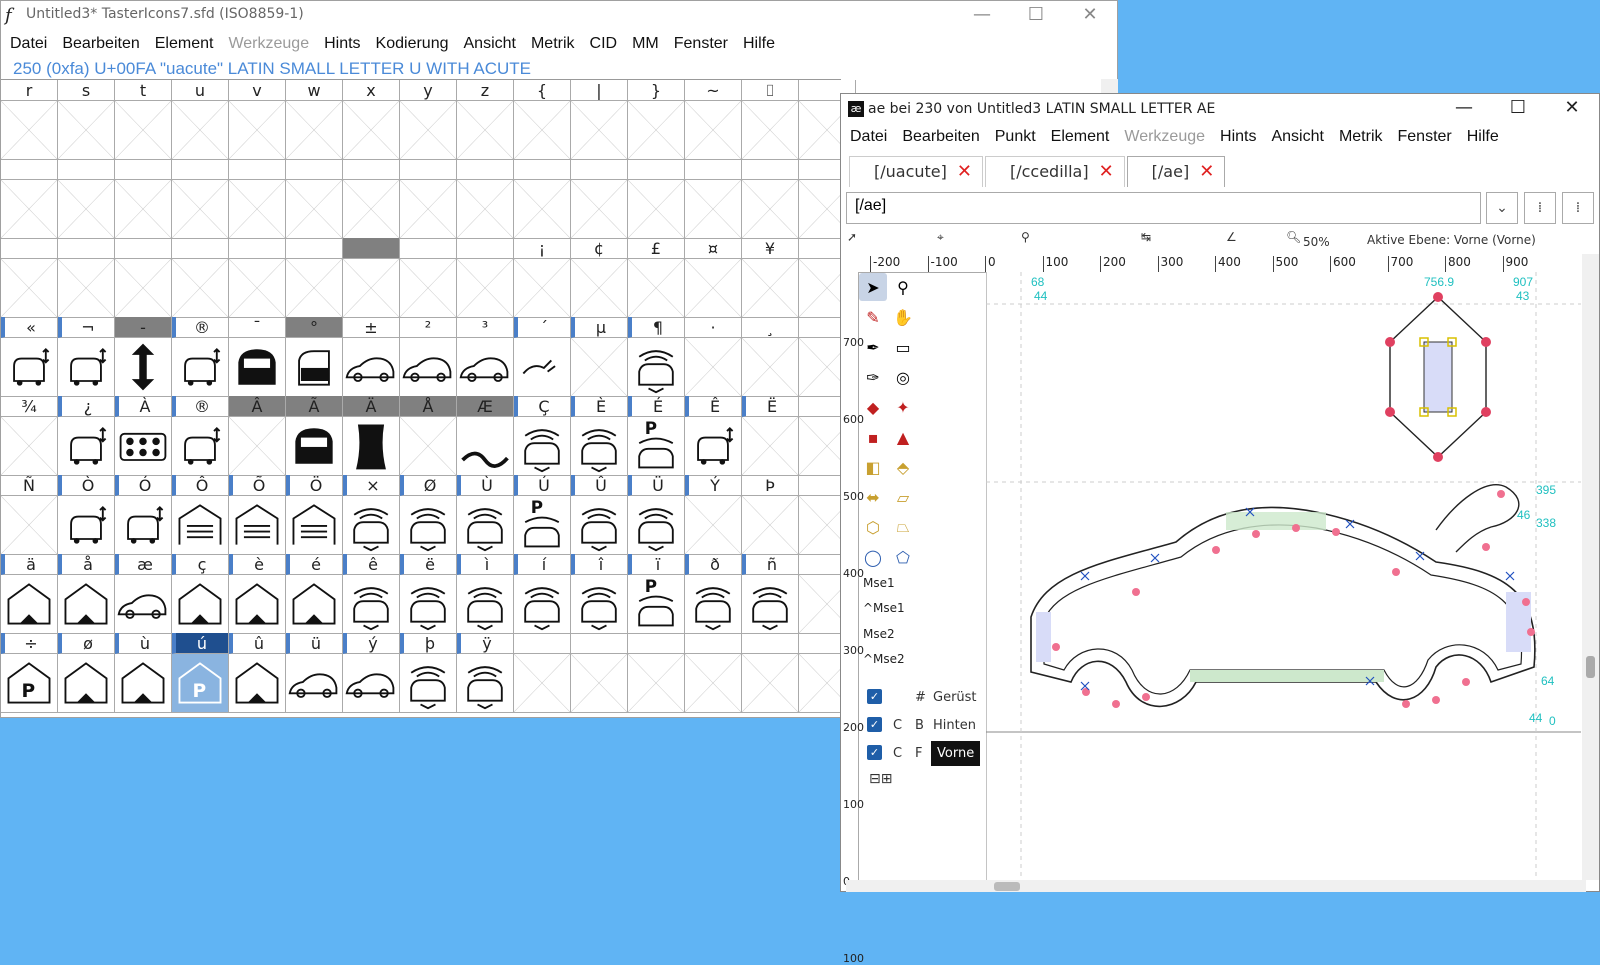 The height and width of the screenshot is (965, 1600). Describe the element at coordinates (713, 436) in the screenshot. I see `glyph-cell: Ê` at that location.